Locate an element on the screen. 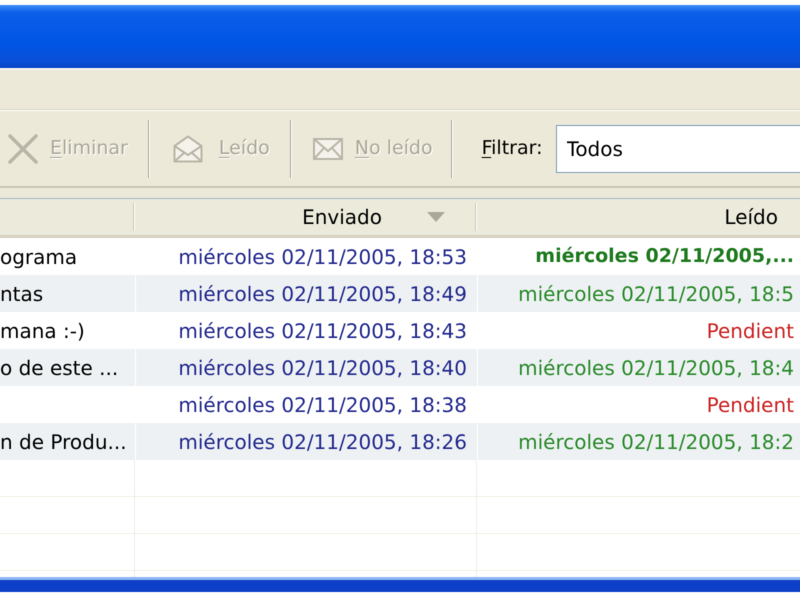 The height and width of the screenshot is (600, 800). cross-icon is located at coordinates (23, 149).